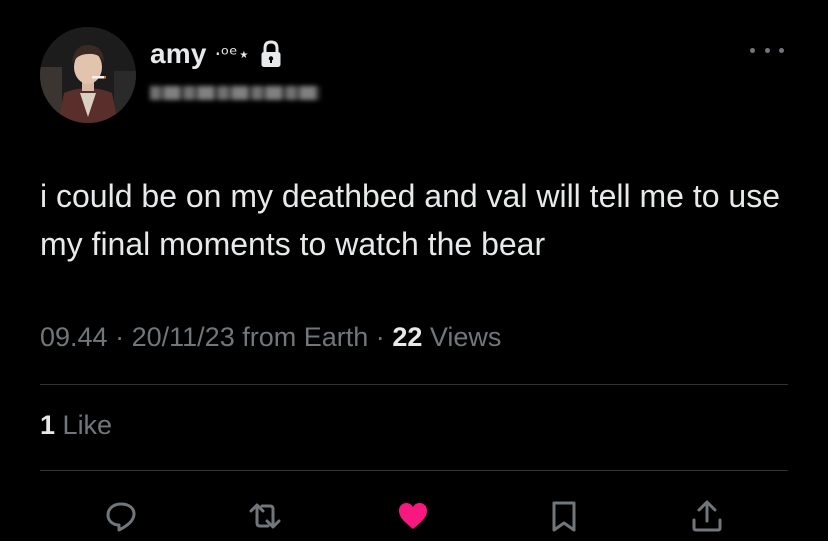 This screenshot has height=541, width=828. I want to click on tweet-meta: 09.44 · 20/11/23 from Earth · 22 Views, so click(270, 337).